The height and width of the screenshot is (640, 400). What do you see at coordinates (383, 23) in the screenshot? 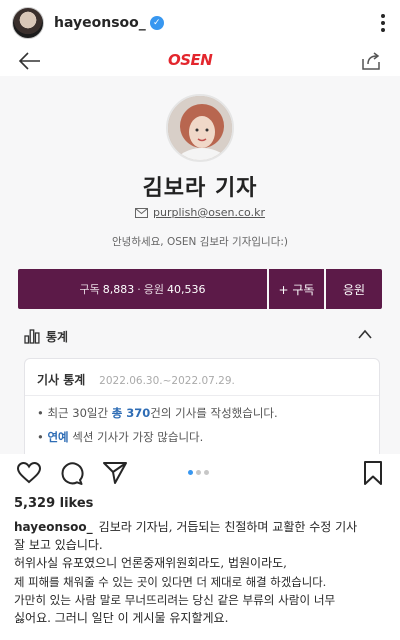
I see `more-options-icon` at bounding box center [383, 23].